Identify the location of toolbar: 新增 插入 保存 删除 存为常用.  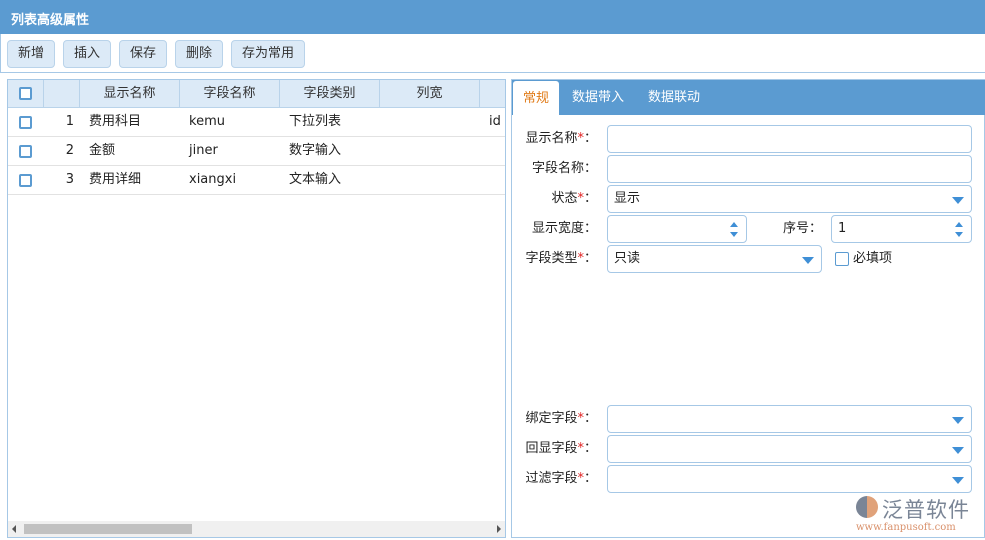
(492, 53).